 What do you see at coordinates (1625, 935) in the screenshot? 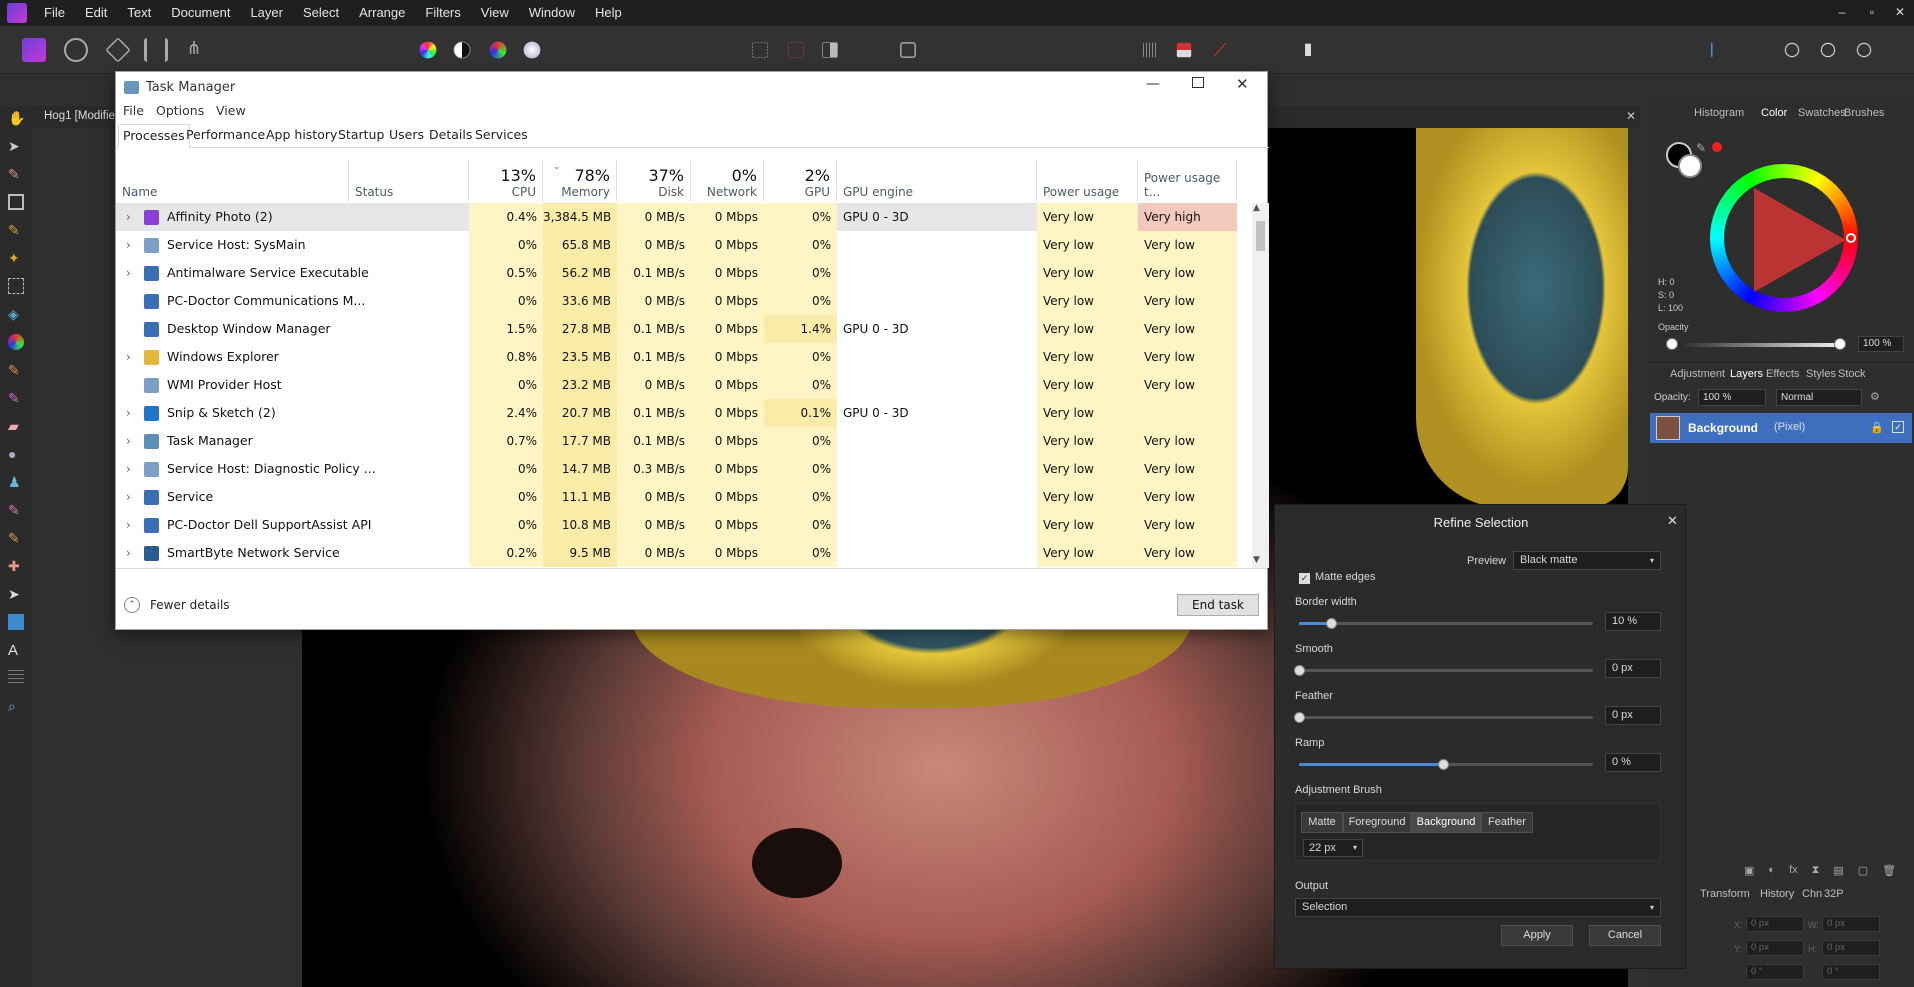
I see `cancel-button: Cancel` at bounding box center [1625, 935].